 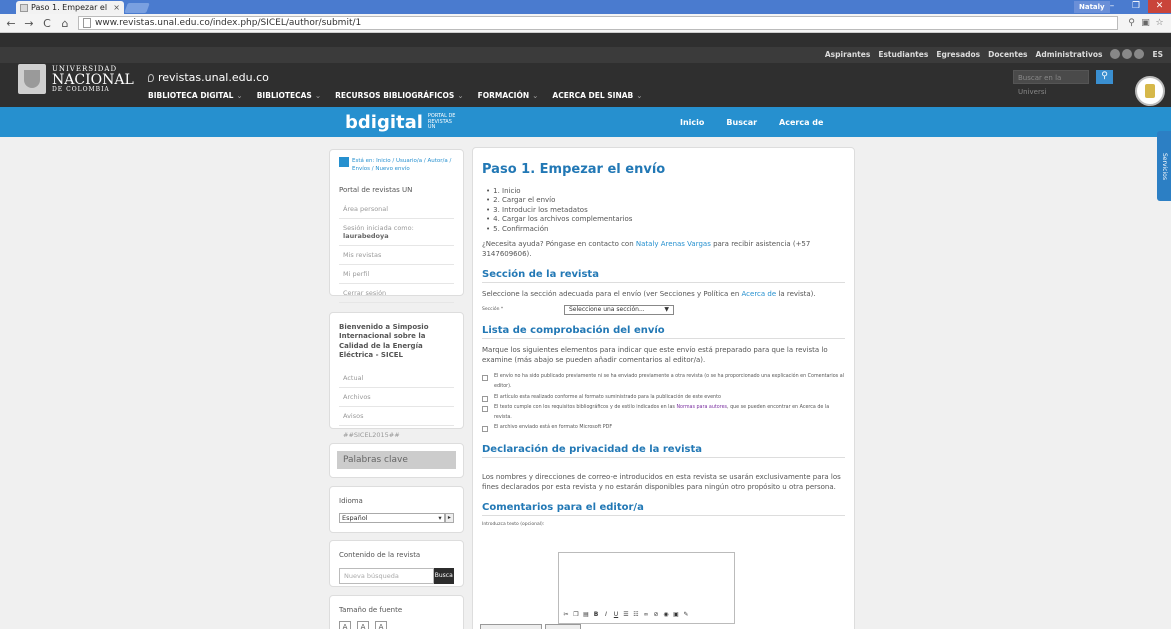 I want to click on zoom-icon: ⚲, so click(x=1131, y=23).